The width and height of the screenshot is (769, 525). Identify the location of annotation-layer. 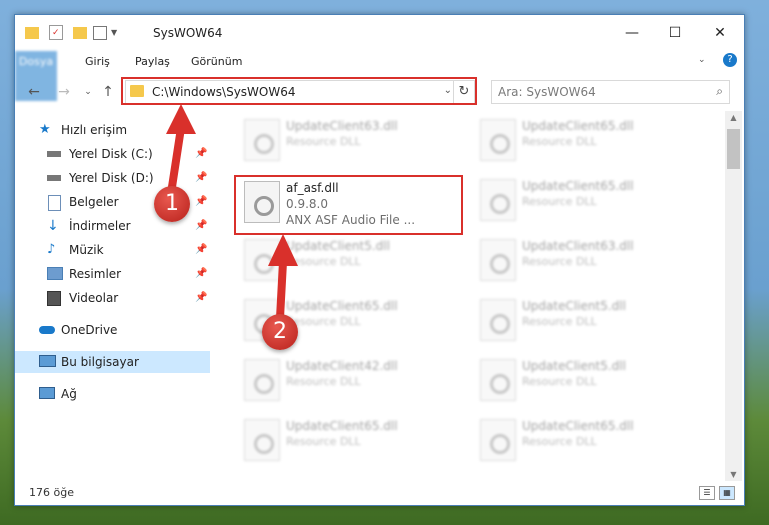
(232, 213).